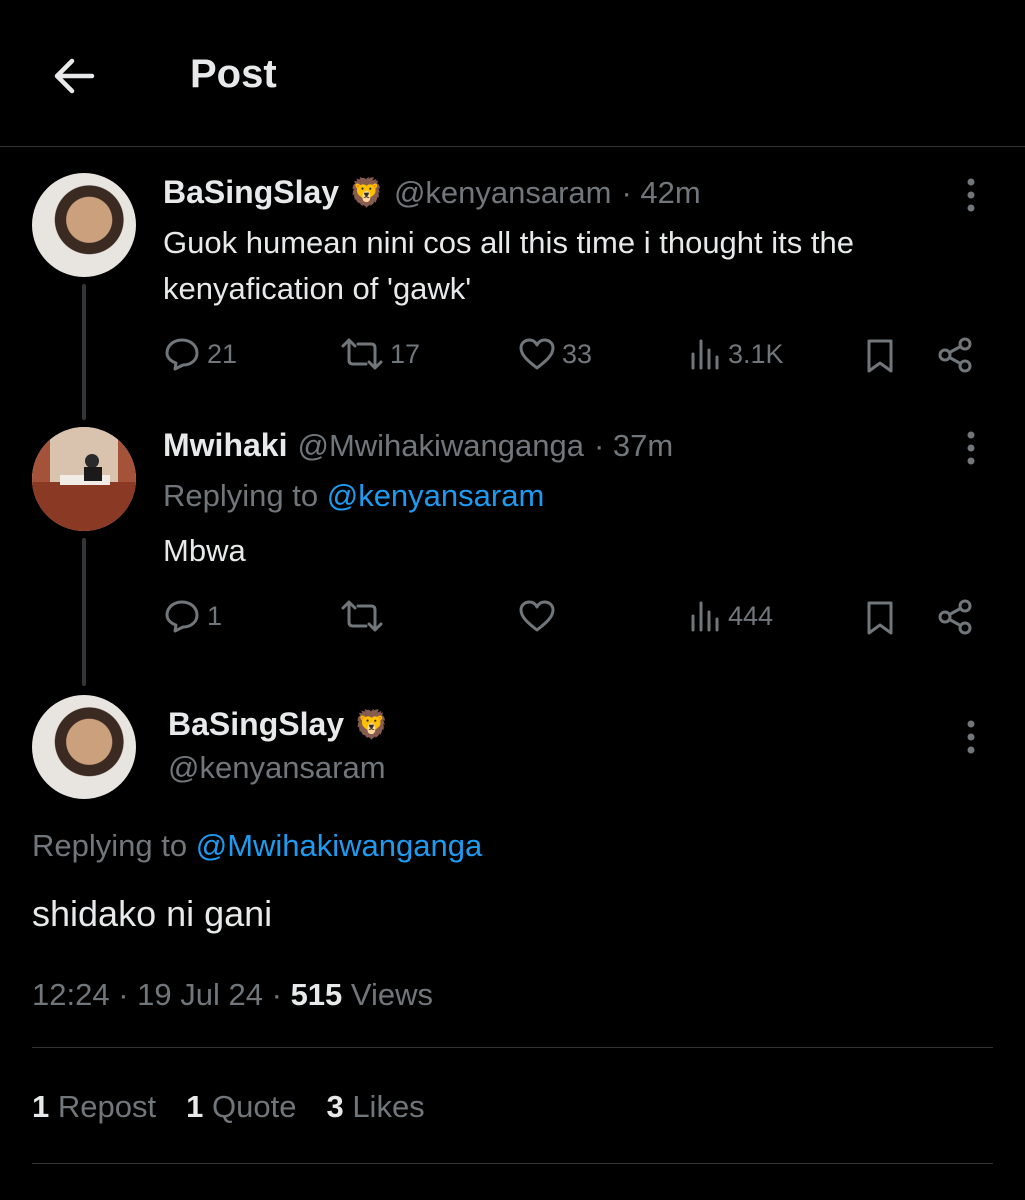 The image size is (1025, 1200). Describe the element at coordinates (233, 74) in the screenshot. I see `page-title: Post` at that location.